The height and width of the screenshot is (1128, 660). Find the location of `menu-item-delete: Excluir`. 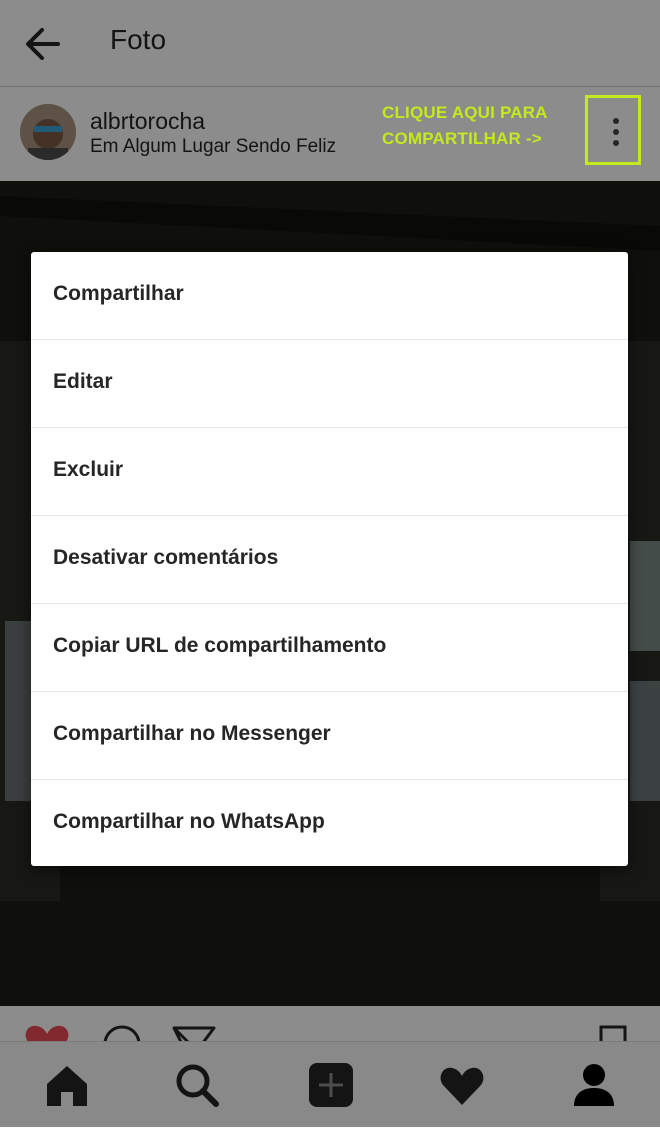

menu-item-delete: Excluir is located at coordinates (329, 472).